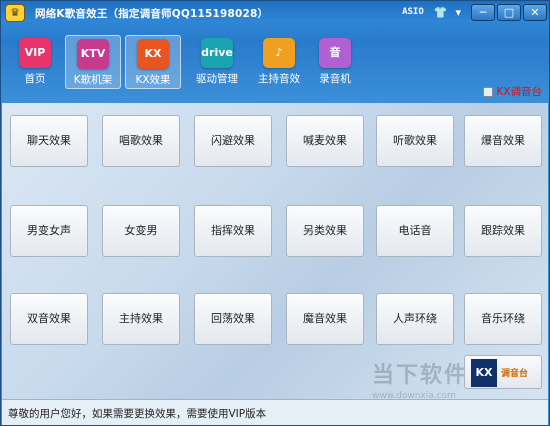  I want to click on effect-button: 音乐环绕, so click(503, 319).